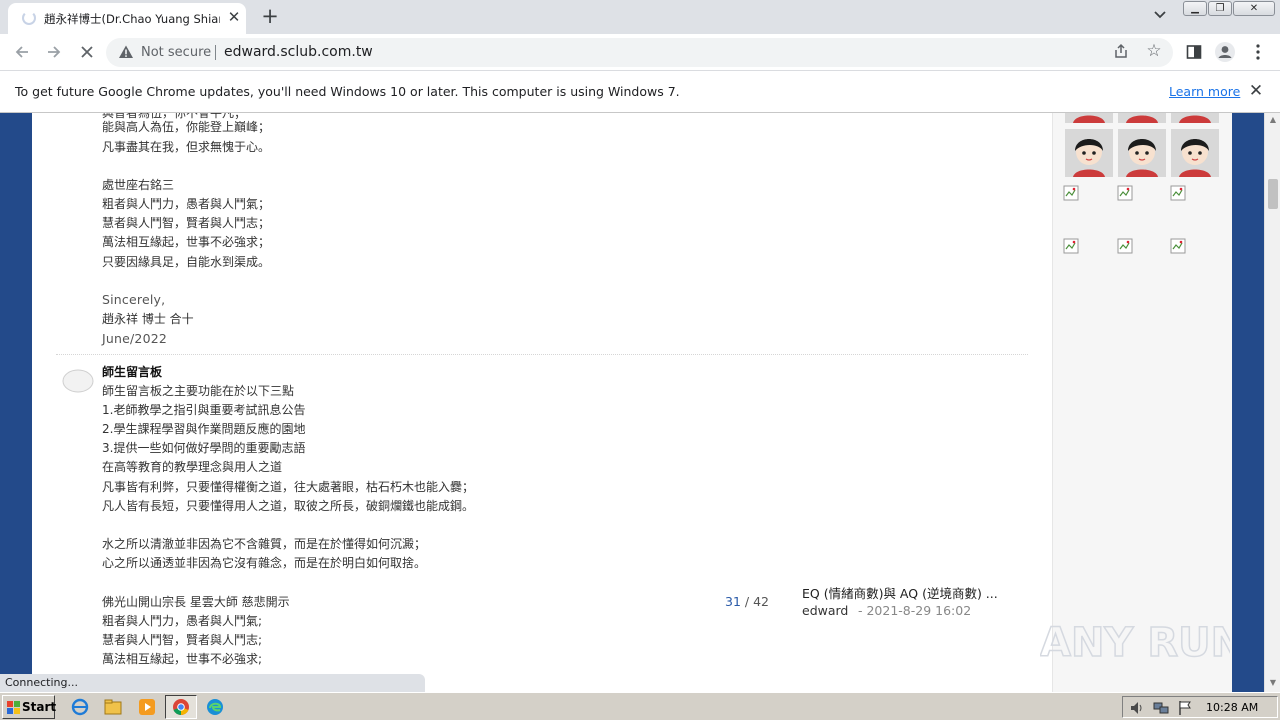 This screenshot has height=720, width=1280. I want to click on loading-spinner-icon, so click(29, 18).